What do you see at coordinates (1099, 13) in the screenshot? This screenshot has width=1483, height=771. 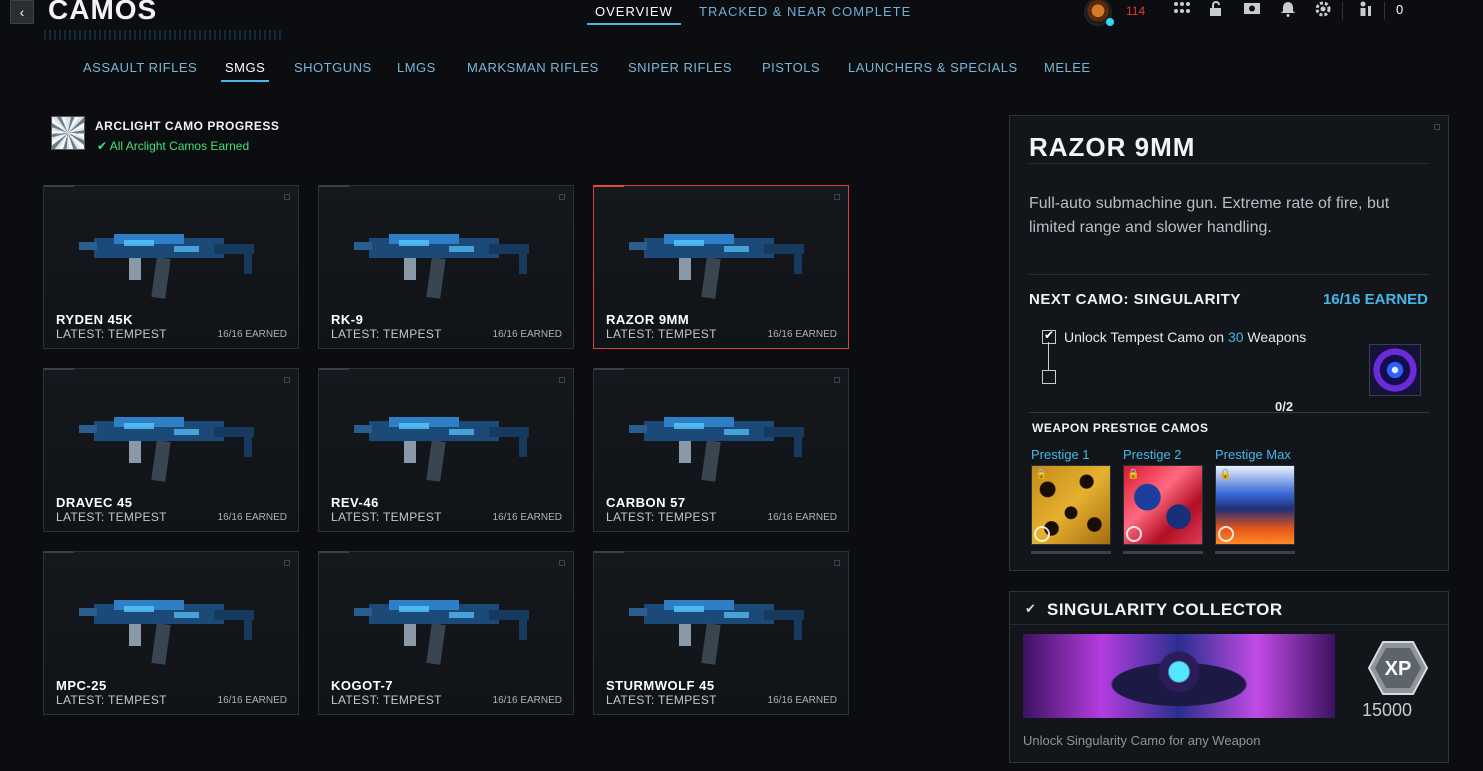 I see `profile-emblem` at bounding box center [1099, 13].